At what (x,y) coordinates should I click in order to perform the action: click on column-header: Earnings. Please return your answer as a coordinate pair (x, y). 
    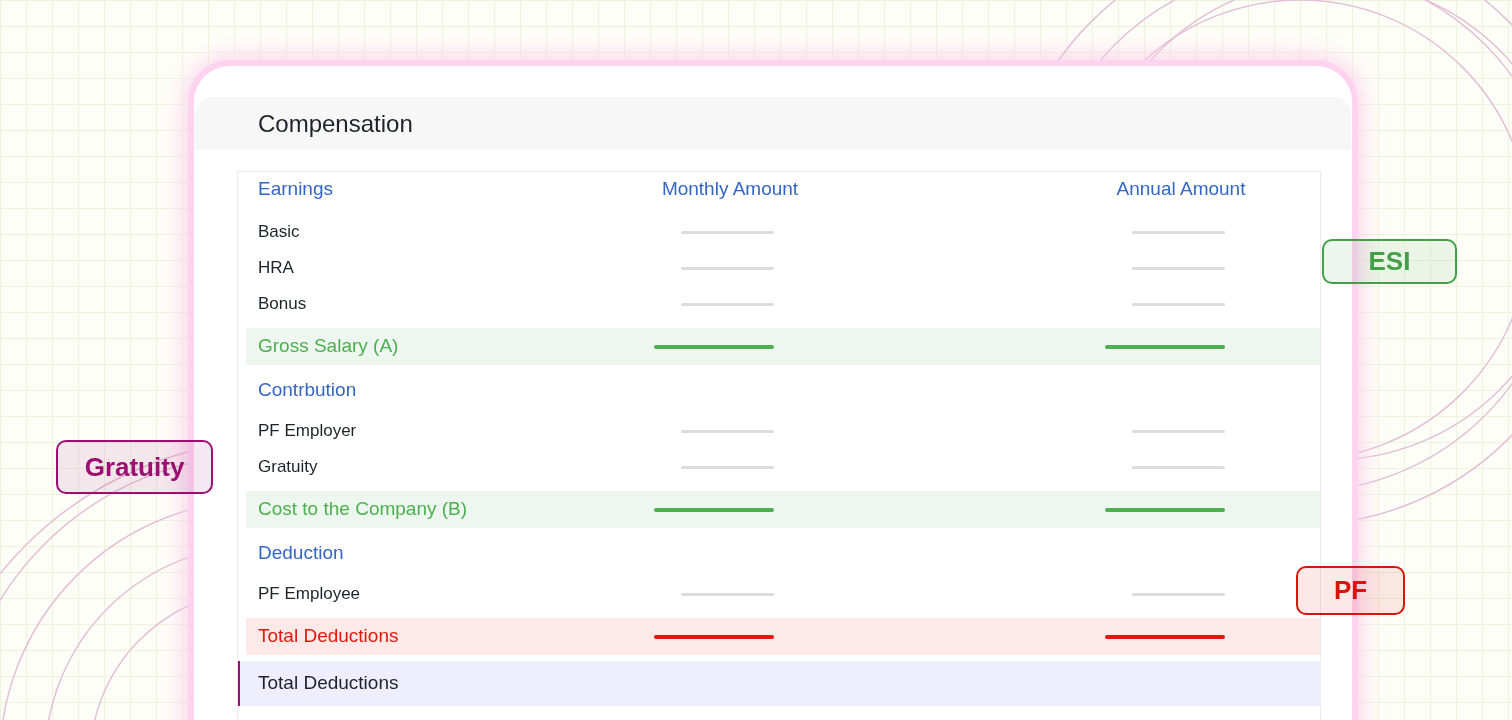
    Looking at the image, I should click on (295, 188).